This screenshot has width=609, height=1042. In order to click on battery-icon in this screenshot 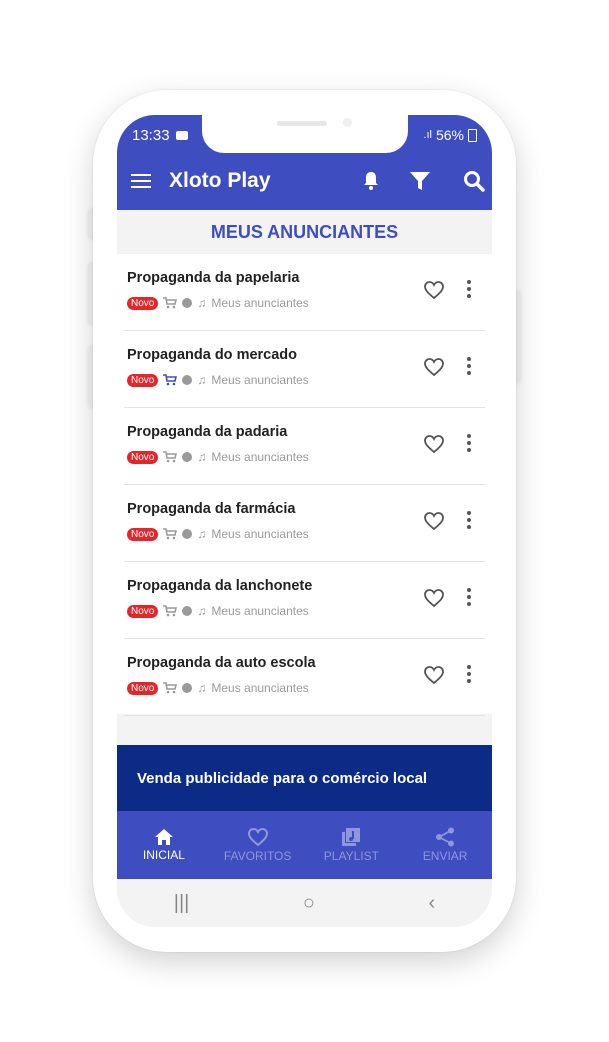, I will do `click(472, 135)`.